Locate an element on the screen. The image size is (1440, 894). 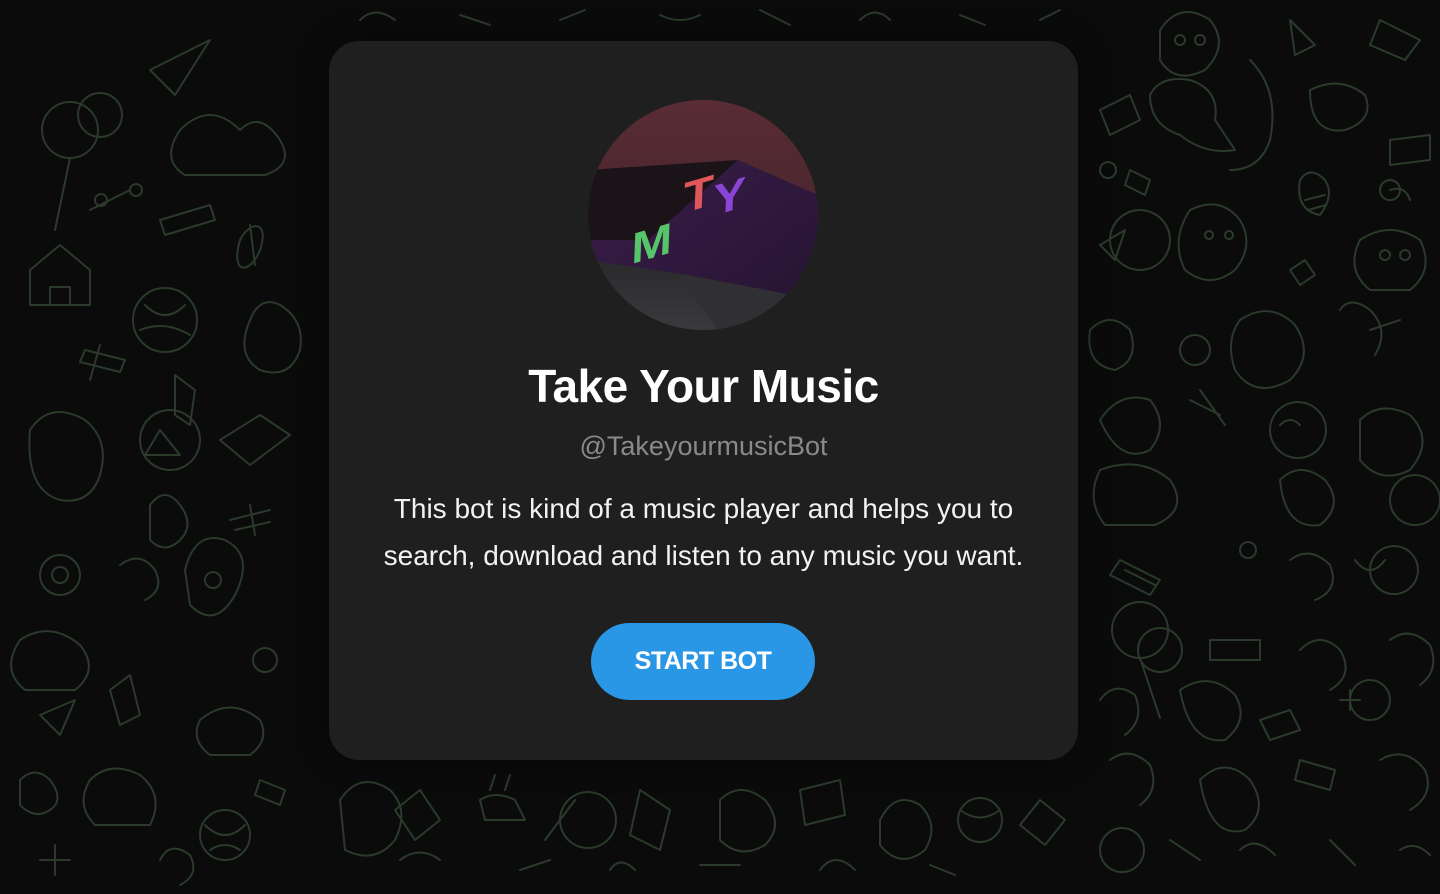
bot-name: Take Your Music is located at coordinates (703, 386).